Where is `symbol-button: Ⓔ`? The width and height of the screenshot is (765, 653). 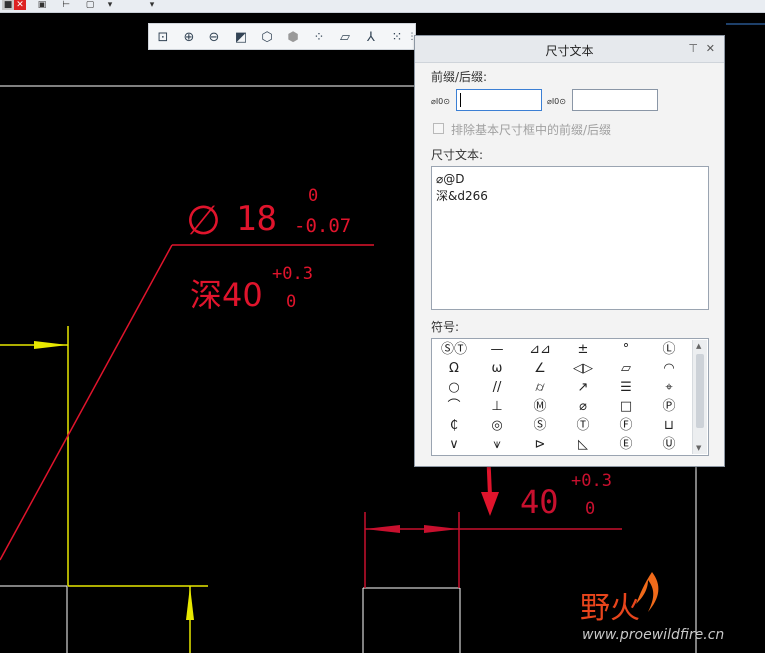 symbol-button: Ⓔ is located at coordinates (626, 445).